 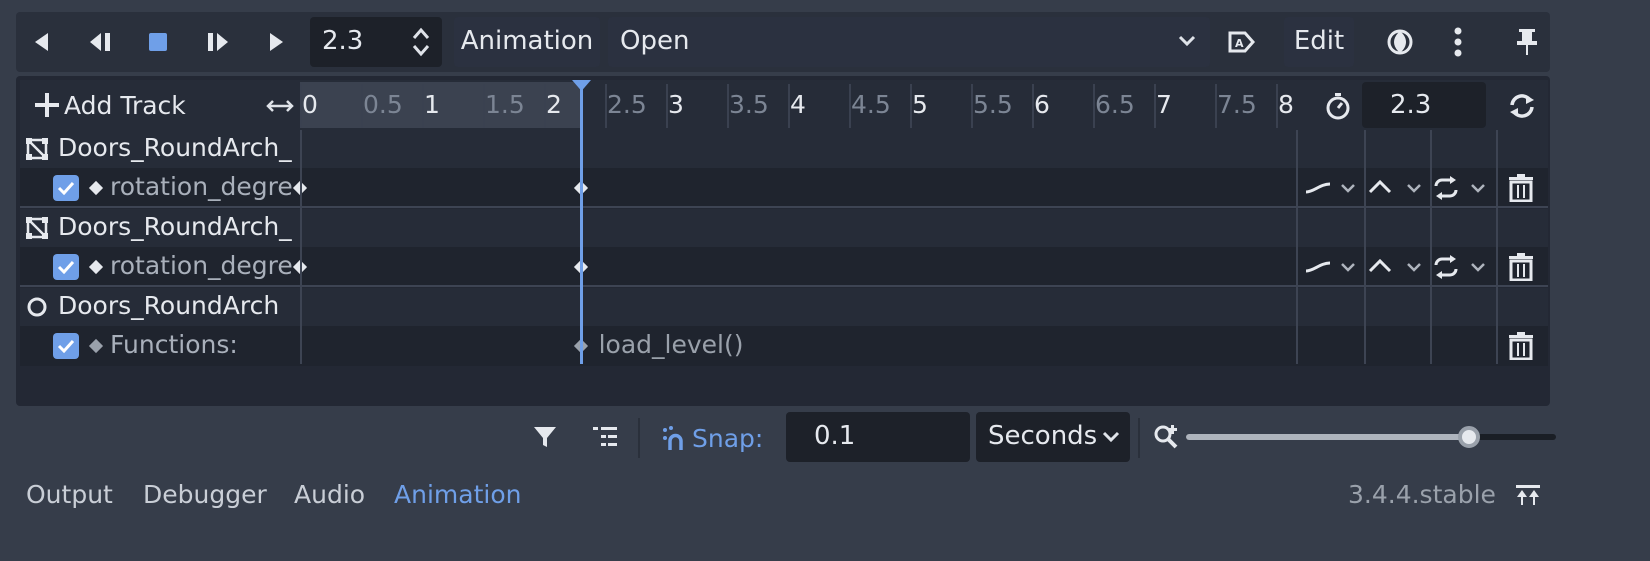 What do you see at coordinates (909, 42) in the screenshot?
I see `animation-select: Open` at bounding box center [909, 42].